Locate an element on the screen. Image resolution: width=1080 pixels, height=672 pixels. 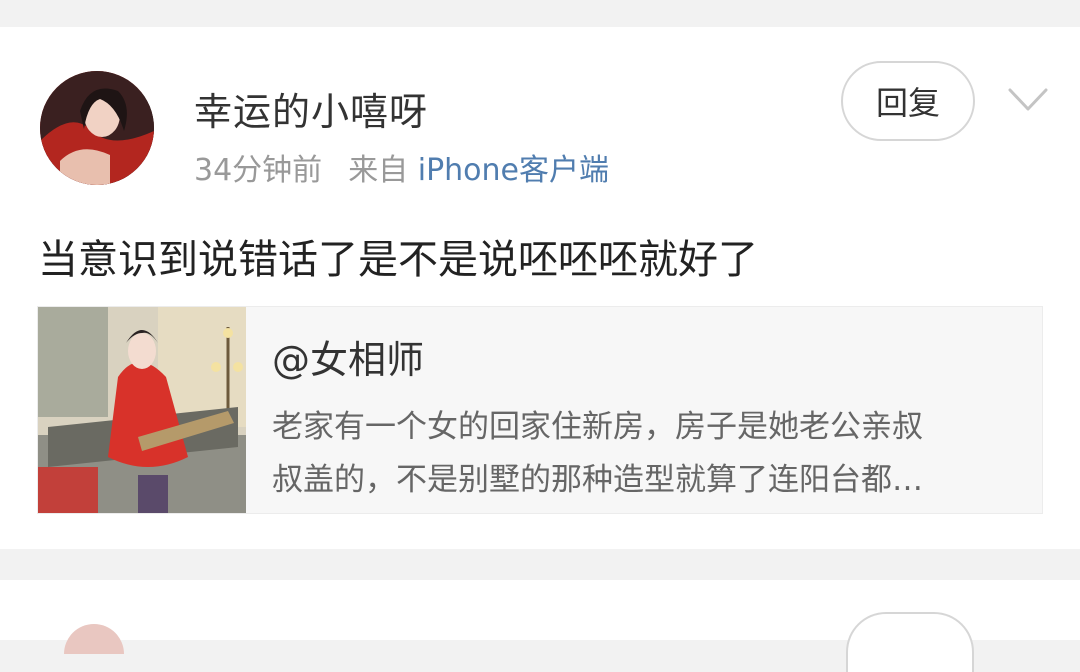
post-meta: 34分钟前 来自 iPhone客户端 is located at coordinates (401, 167).